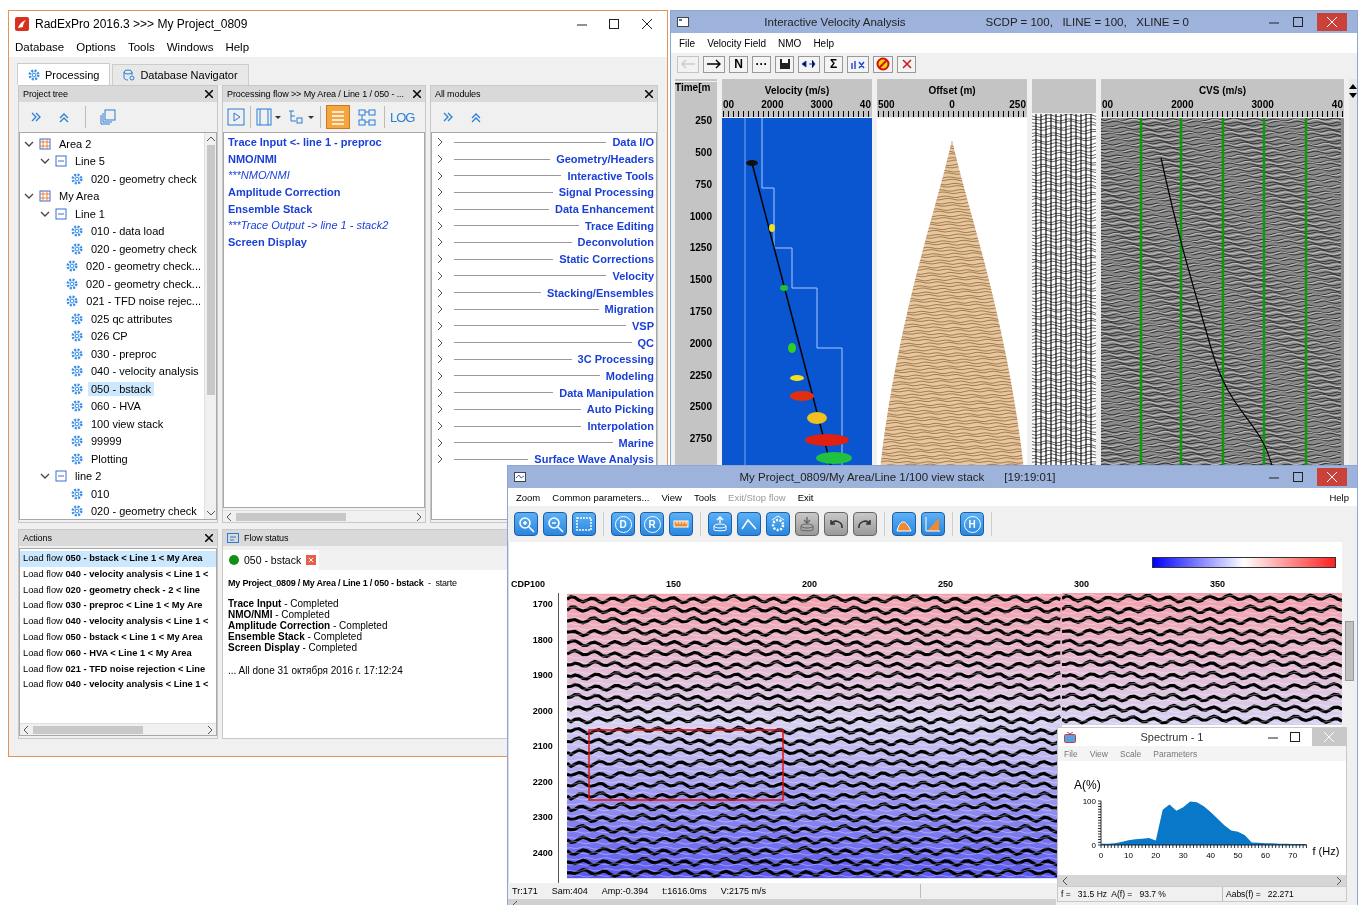 This screenshot has width=1360, height=905. What do you see at coordinates (324, 242) in the screenshot?
I see `flow-module: Screen Display` at bounding box center [324, 242].